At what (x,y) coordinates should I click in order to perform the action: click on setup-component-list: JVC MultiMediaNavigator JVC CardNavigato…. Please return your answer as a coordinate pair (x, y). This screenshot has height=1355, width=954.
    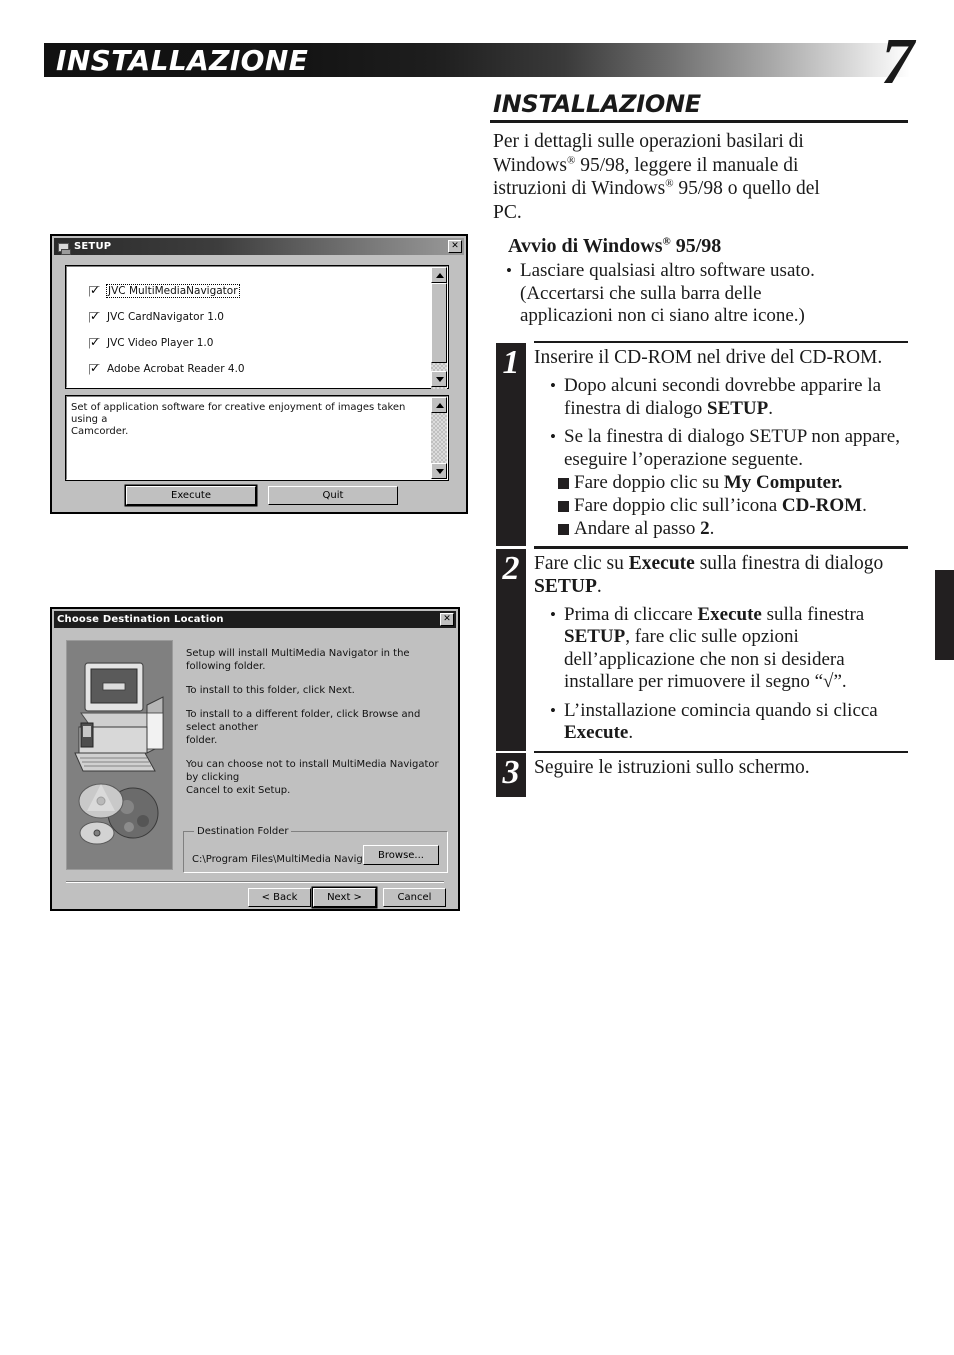
    Looking at the image, I should click on (257, 327).